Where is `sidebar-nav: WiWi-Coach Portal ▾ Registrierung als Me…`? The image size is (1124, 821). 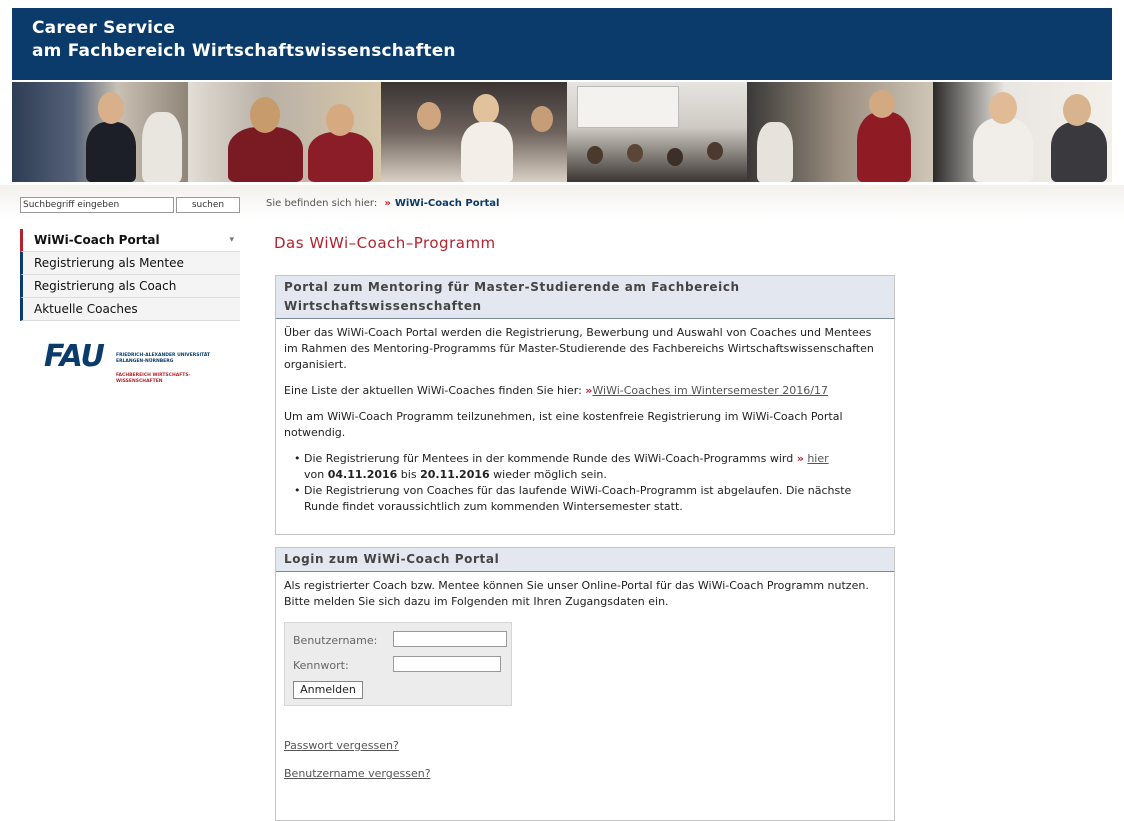
sidebar-nav: WiWi-Coach Portal ▾ Registrierung als Me… is located at coordinates (130, 275).